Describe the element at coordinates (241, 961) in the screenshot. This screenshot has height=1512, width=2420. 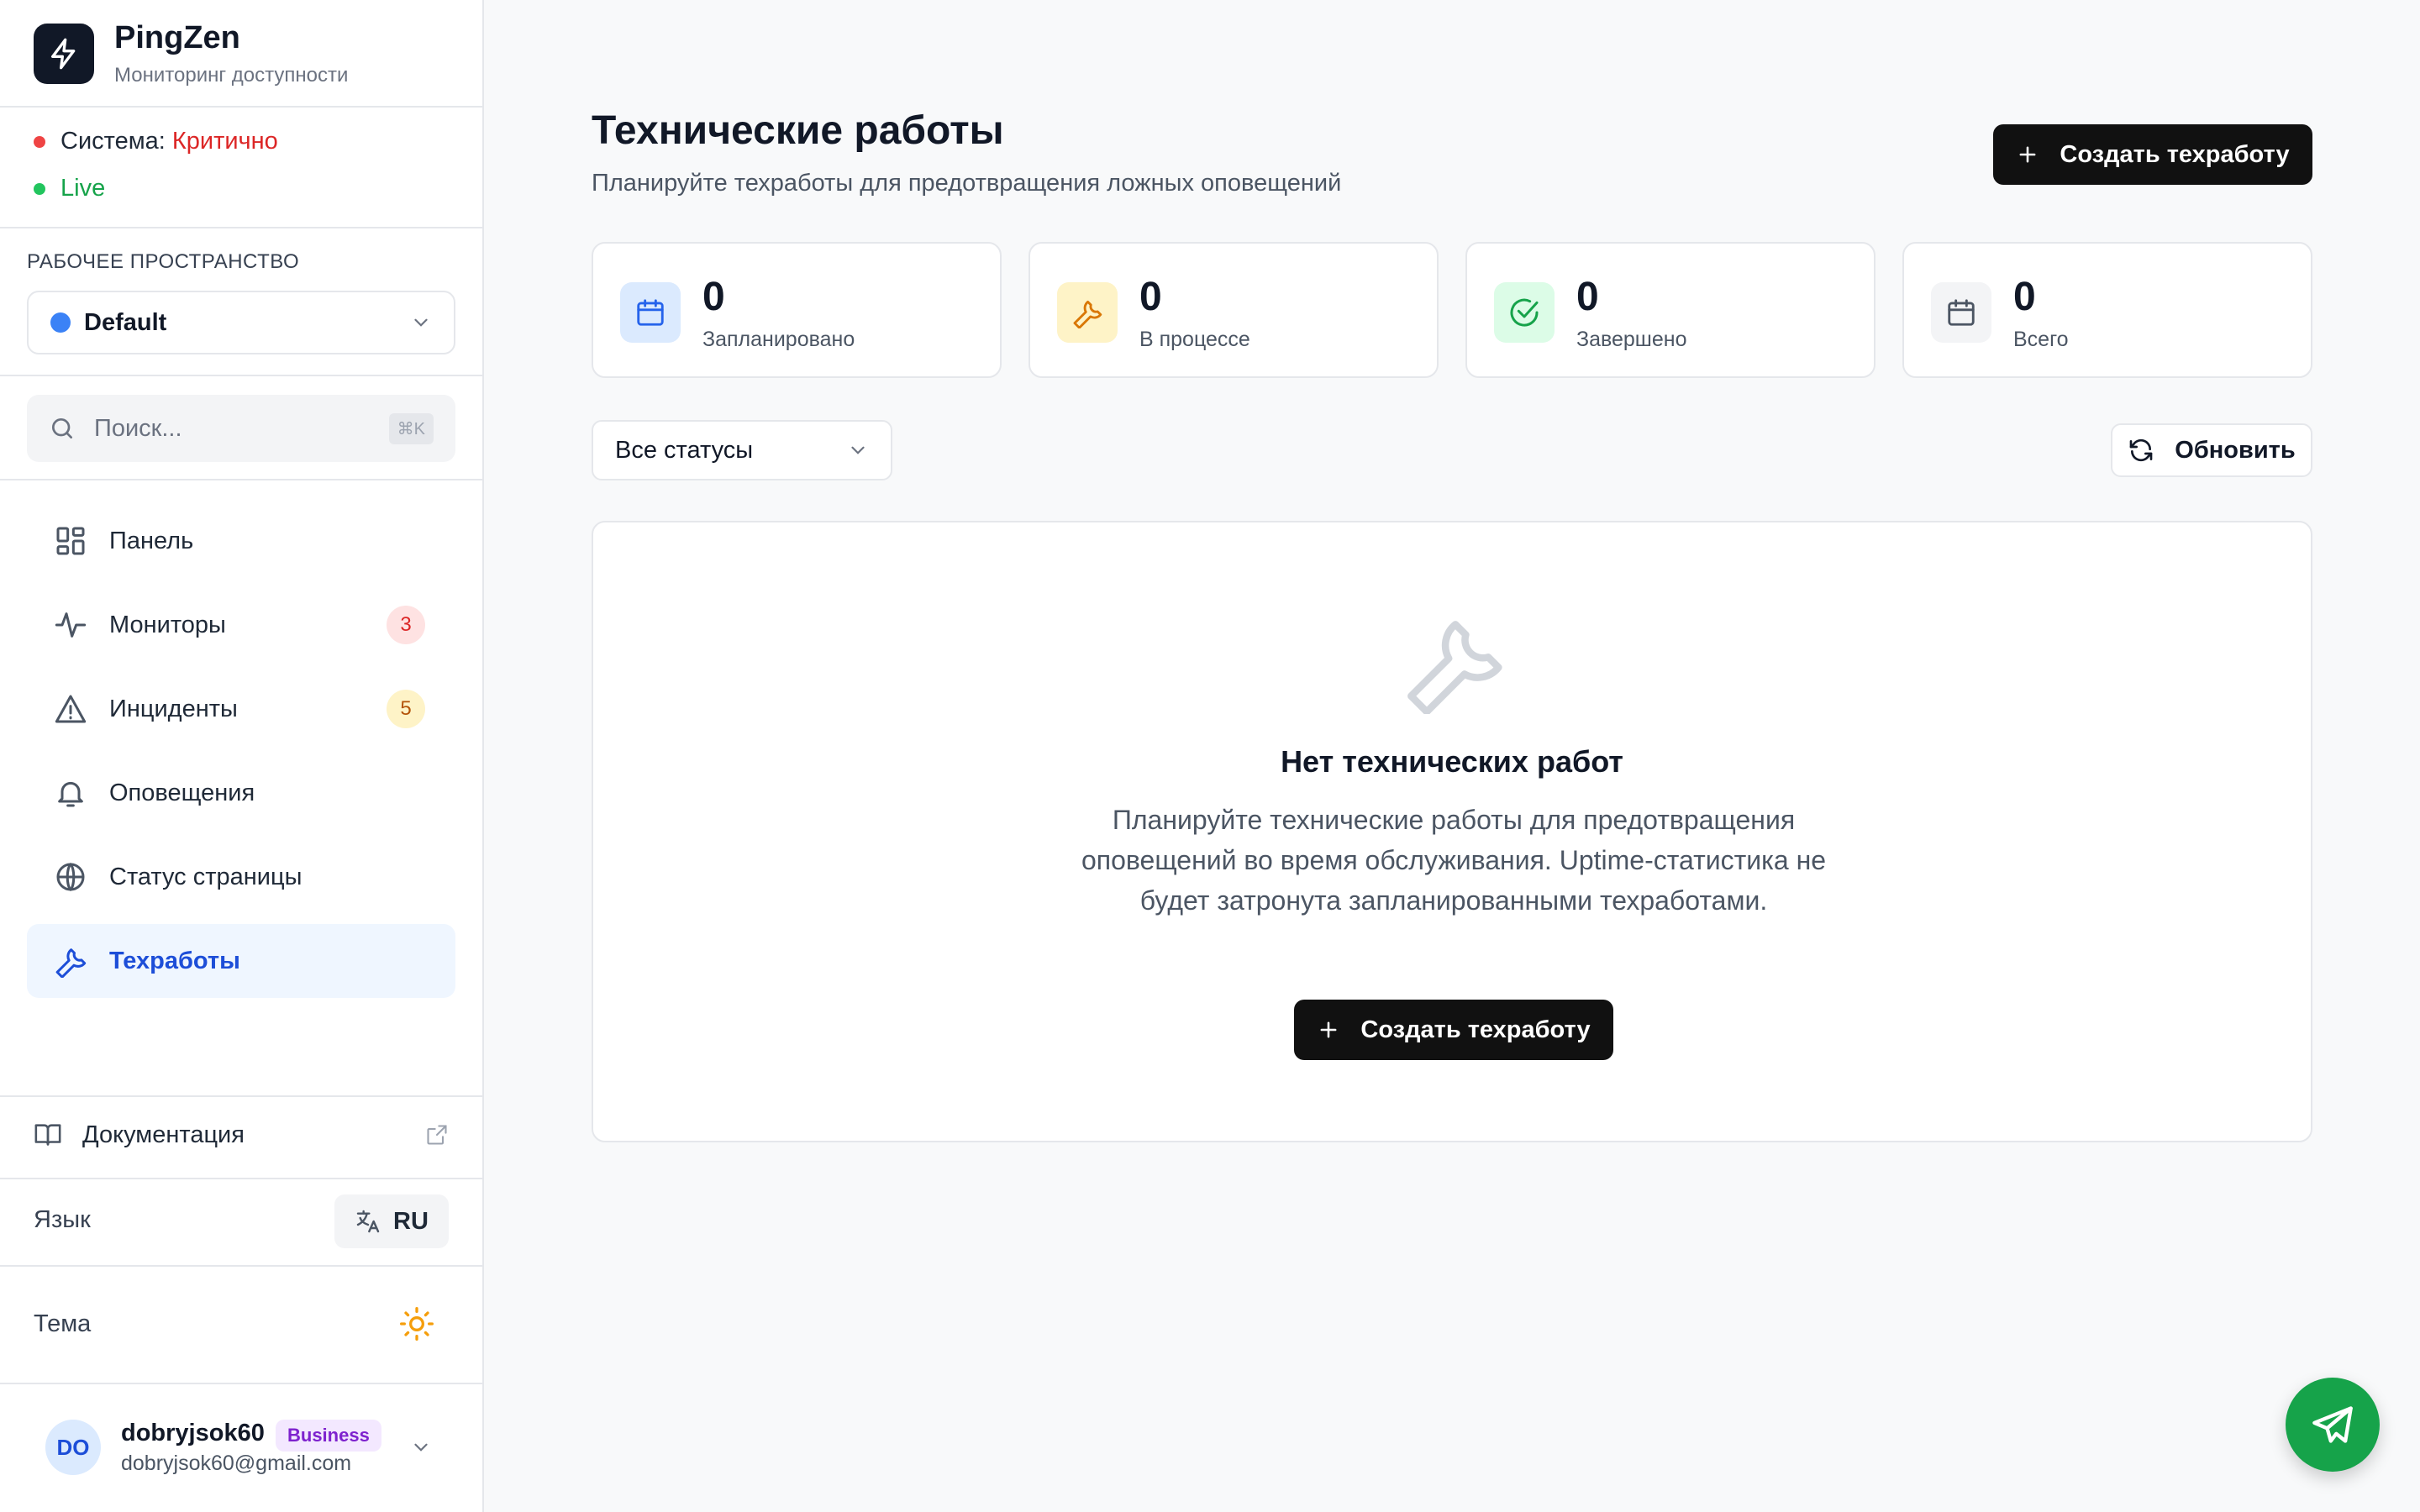
I see `nav-item-maintenance: Техработы` at that location.